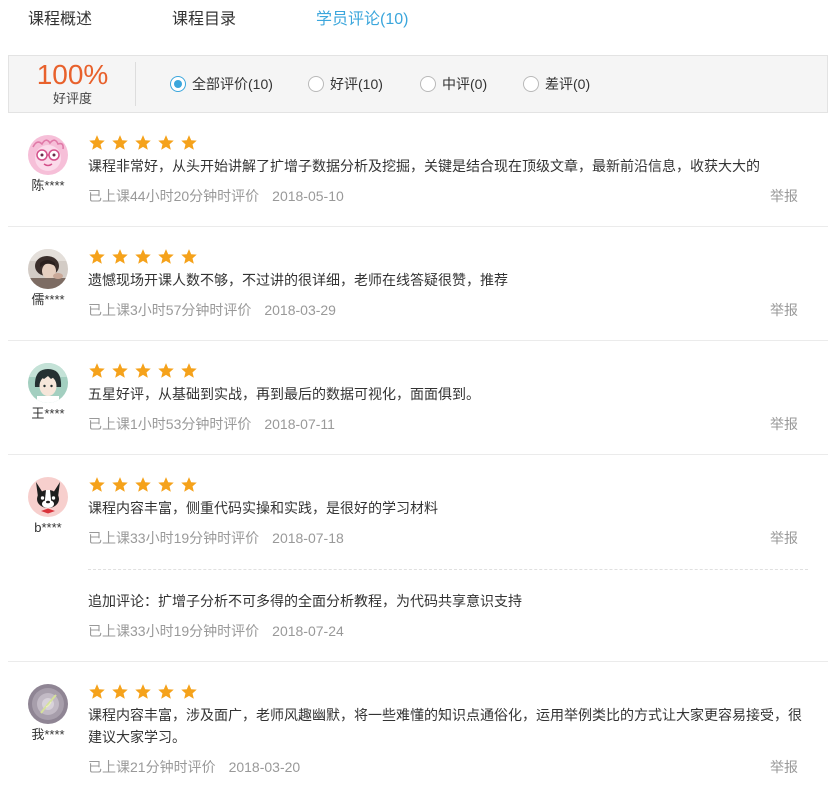  I want to click on review-date: 2018-07-11, so click(299, 424).